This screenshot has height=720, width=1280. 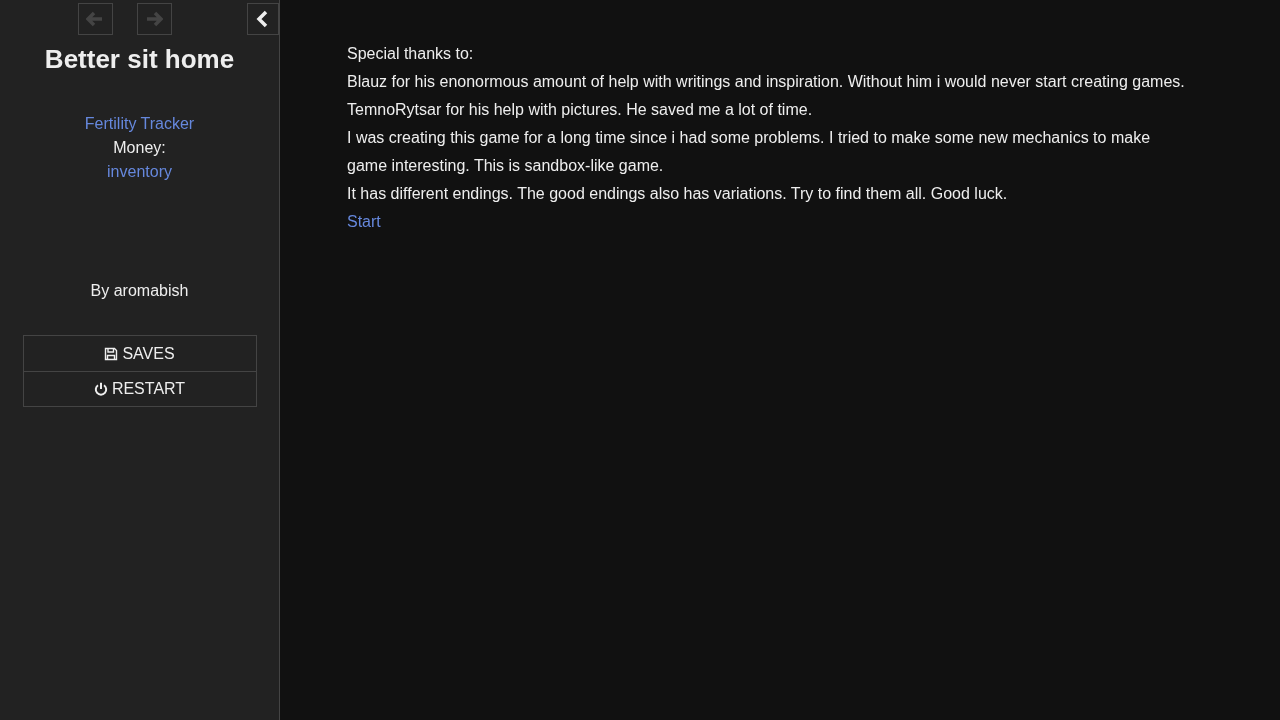 I want to click on arrow-left-icon, so click(x=95, y=19).